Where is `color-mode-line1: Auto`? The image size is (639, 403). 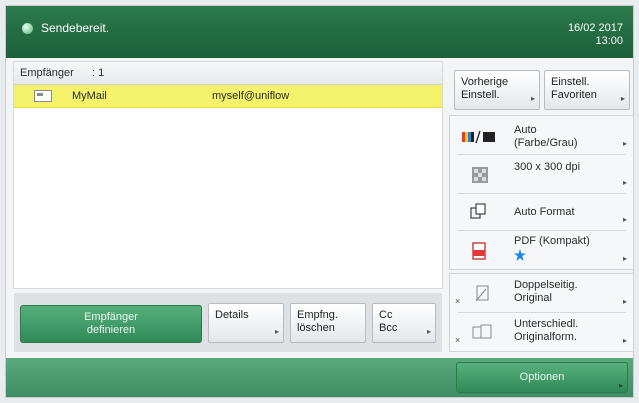 color-mode-line1: Auto is located at coordinates (525, 130).